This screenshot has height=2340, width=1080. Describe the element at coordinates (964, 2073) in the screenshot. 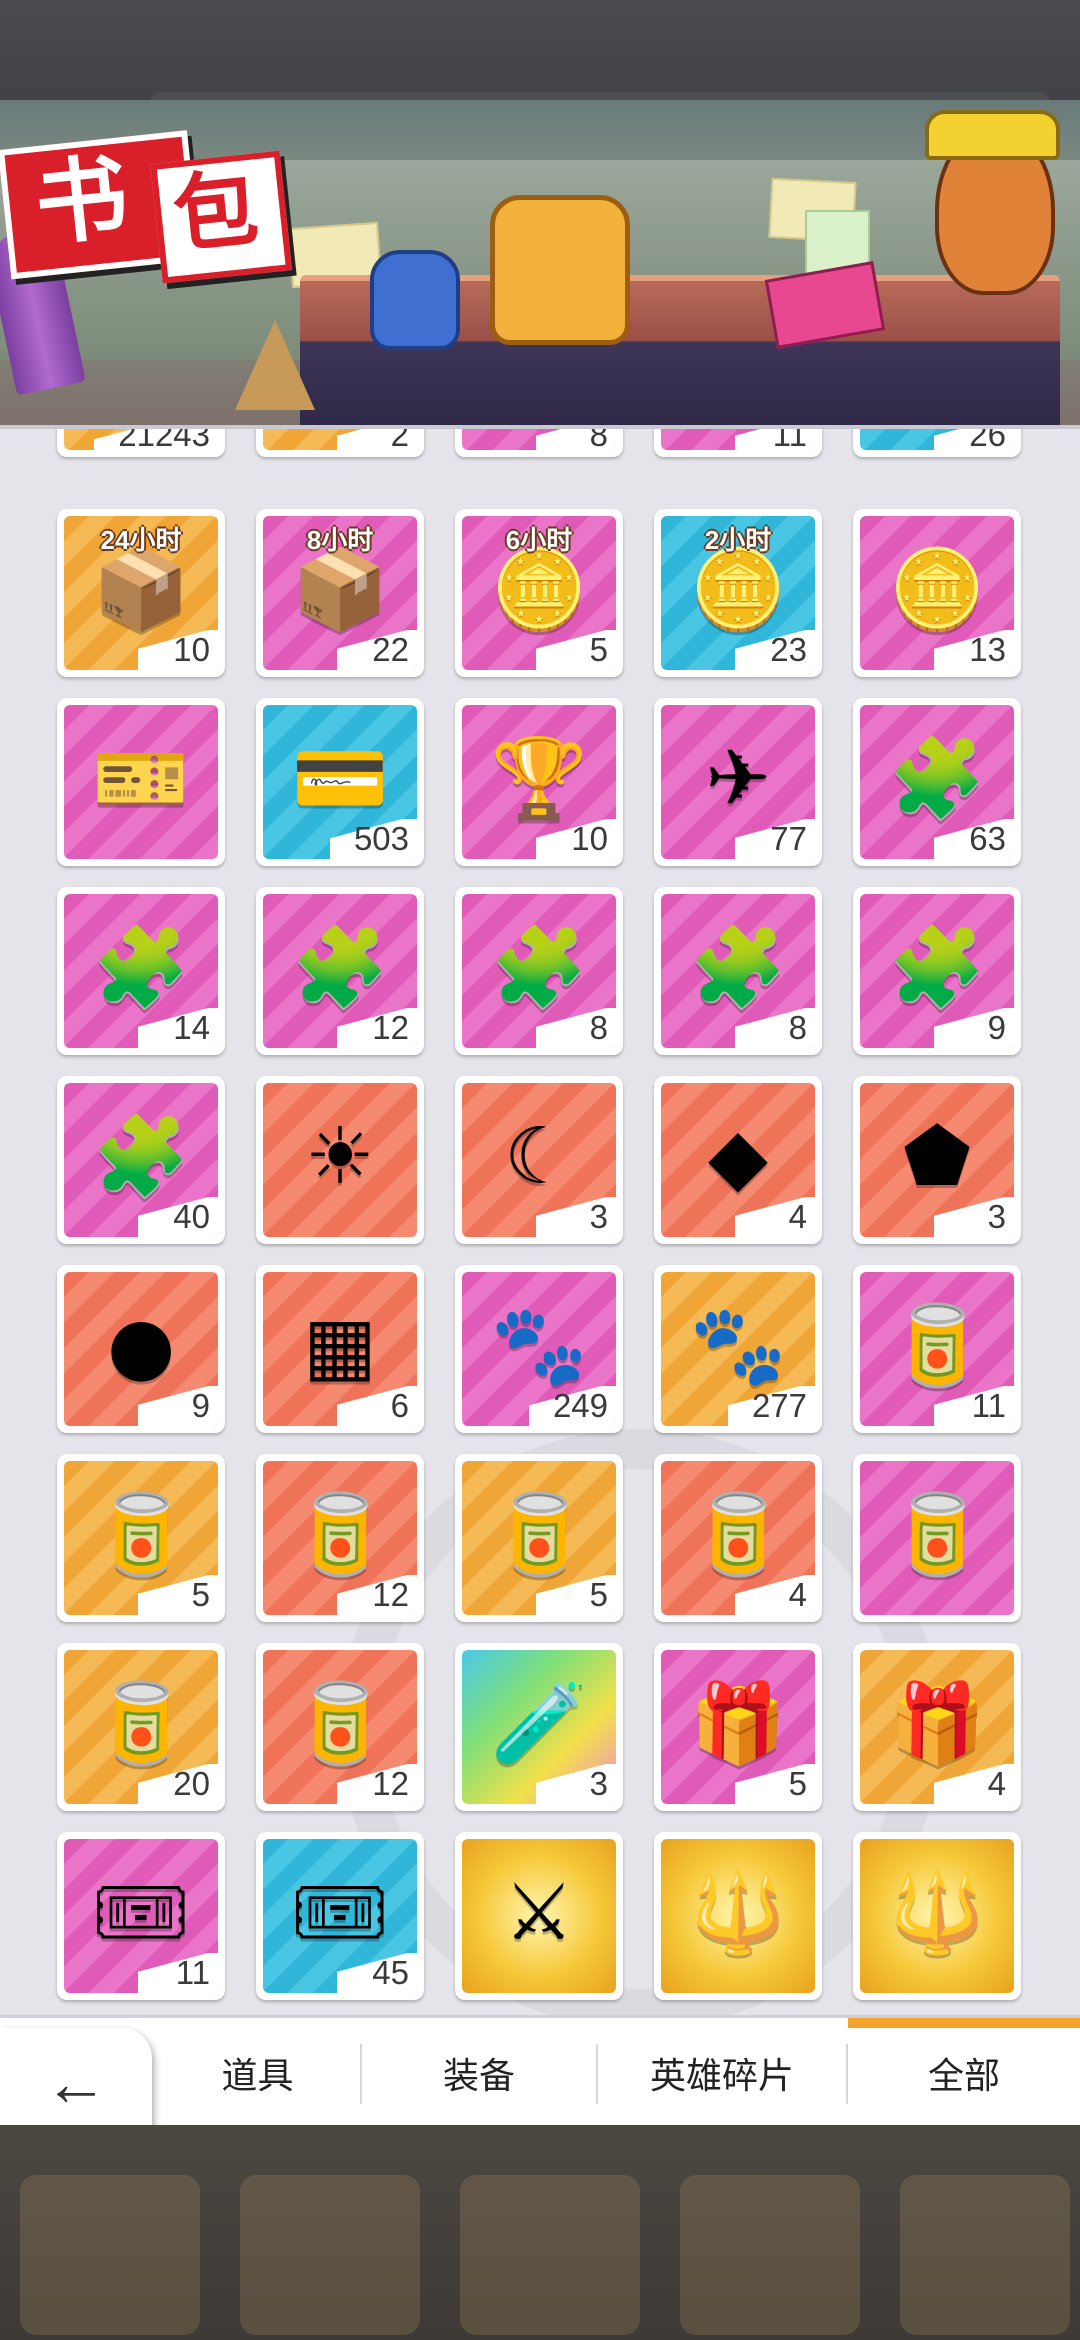

I see `tab-all: 全部` at that location.